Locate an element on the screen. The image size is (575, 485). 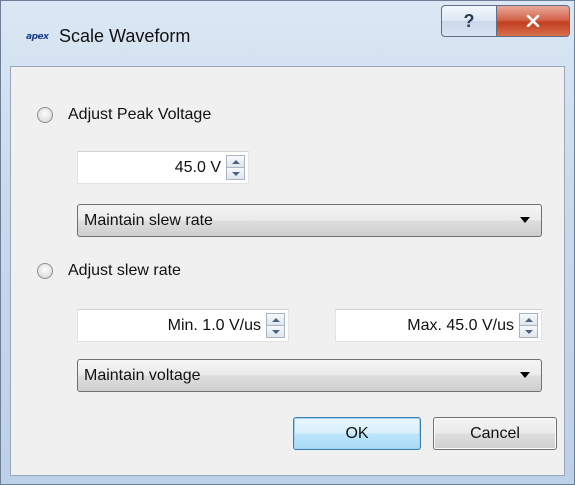
peak-mode-dropdown: Maintain slew rate is located at coordinates (309, 220).